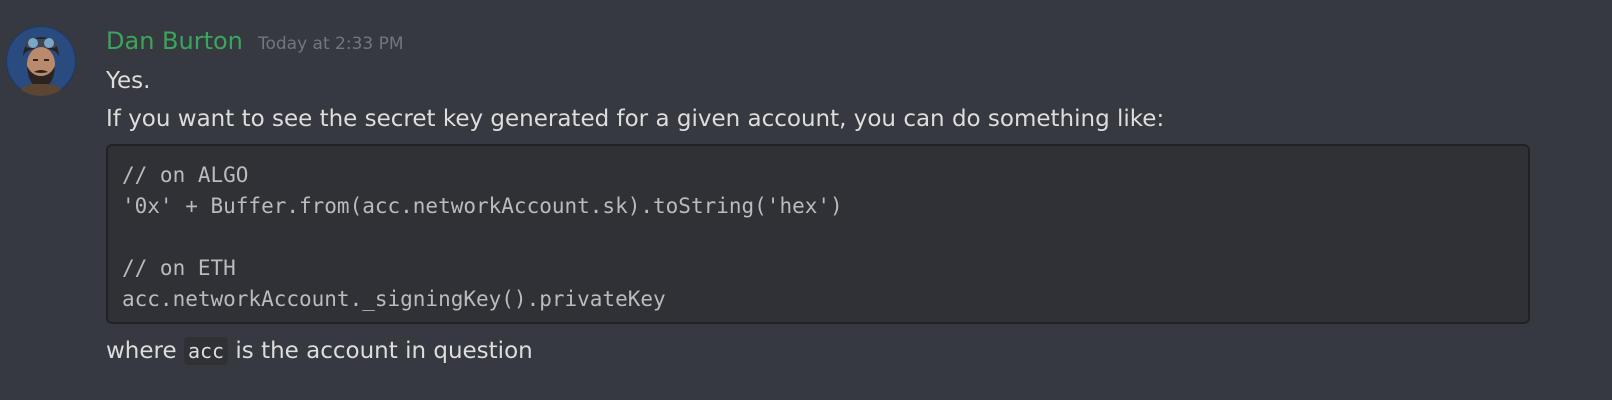  Describe the element at coordinates (380, 351) in the screenshot. I see `footer-text-after: is the account in question` at that location.